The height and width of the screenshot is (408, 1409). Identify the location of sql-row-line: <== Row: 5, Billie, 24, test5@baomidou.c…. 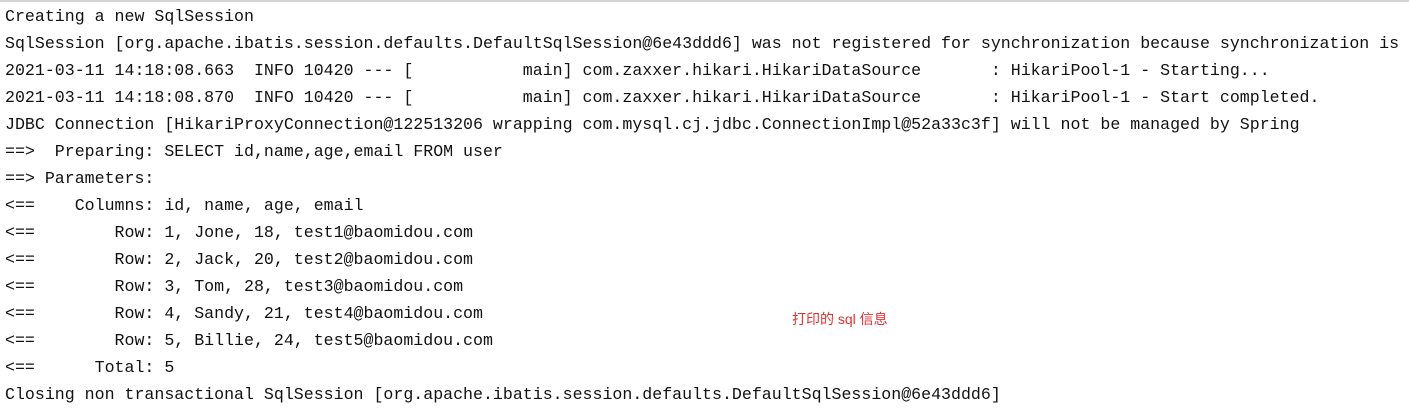
(249, 340).